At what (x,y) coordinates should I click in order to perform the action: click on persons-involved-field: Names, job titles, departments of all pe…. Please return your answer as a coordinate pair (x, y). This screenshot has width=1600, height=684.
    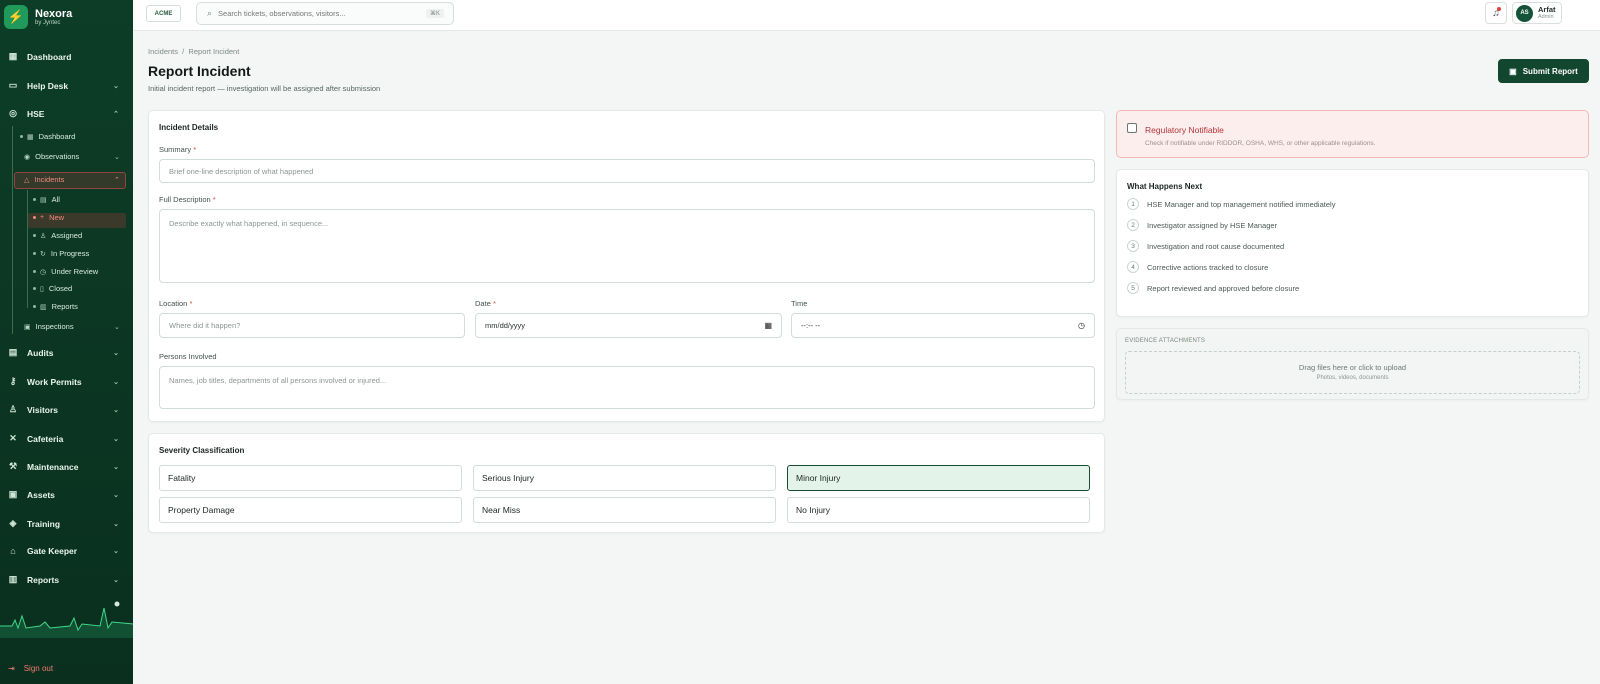
    Looking at the image, I should click on (627, 387).